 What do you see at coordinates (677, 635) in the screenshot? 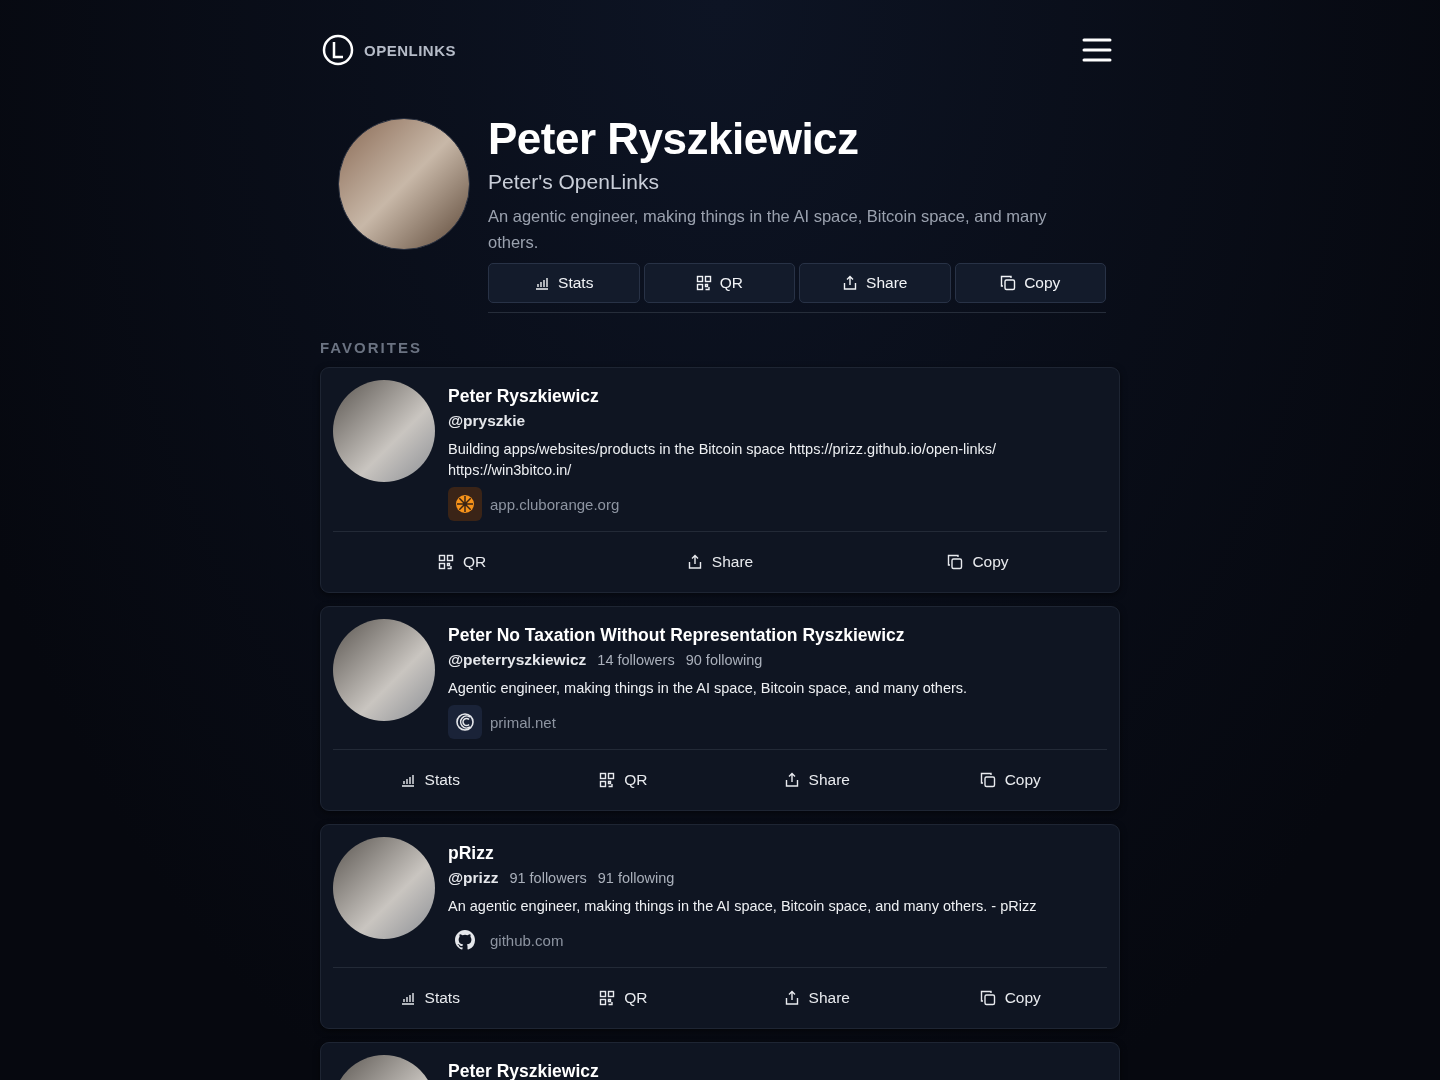
I see `card-name: Peter No Taxation Without Representation Ryszkiewicz` at bounding box center [677, 635].